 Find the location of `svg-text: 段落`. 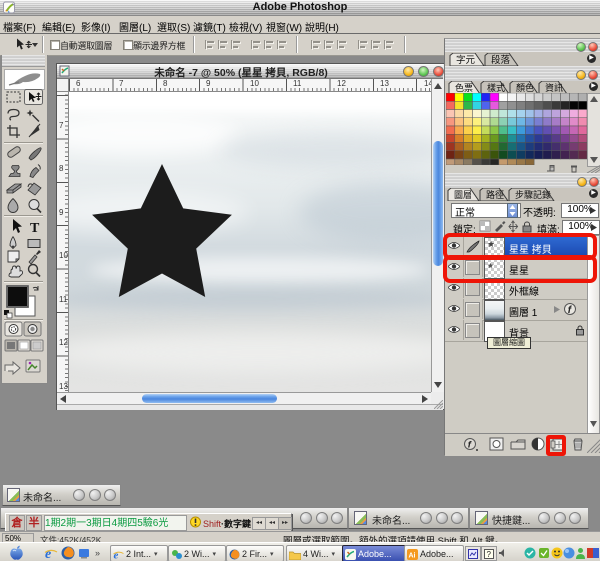

svg-text: 段落 is located at coordinates (501, 60).